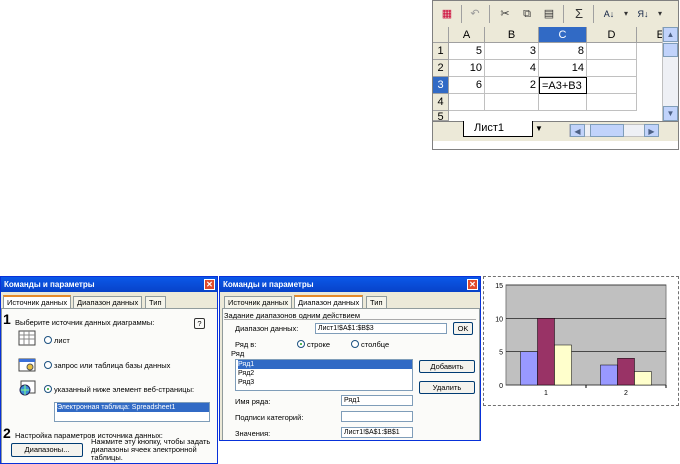 Image resolution: width=680 pixels, height=464 pixels. What do you see at coordinates (467, 35) in the screenshot?
I see `column-header-a: A` at bounding box center [467, 35].